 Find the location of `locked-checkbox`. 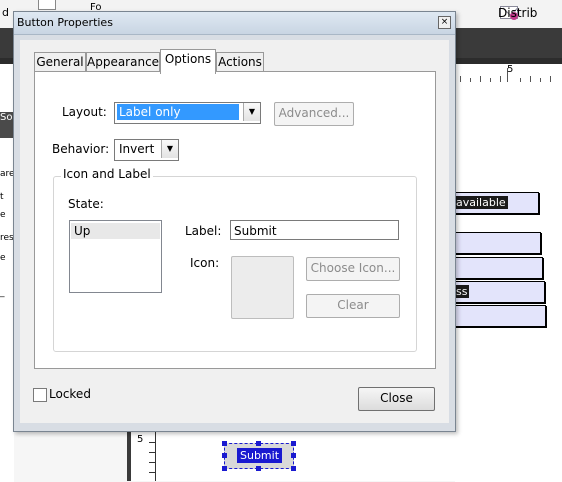

locked-checkbox is located at coordinates (40, 395).